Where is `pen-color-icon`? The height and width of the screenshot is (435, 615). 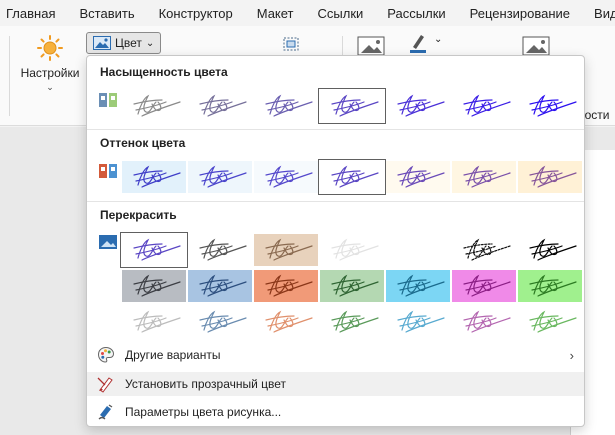 pen-color-icon is located at coordinates (418, 43).